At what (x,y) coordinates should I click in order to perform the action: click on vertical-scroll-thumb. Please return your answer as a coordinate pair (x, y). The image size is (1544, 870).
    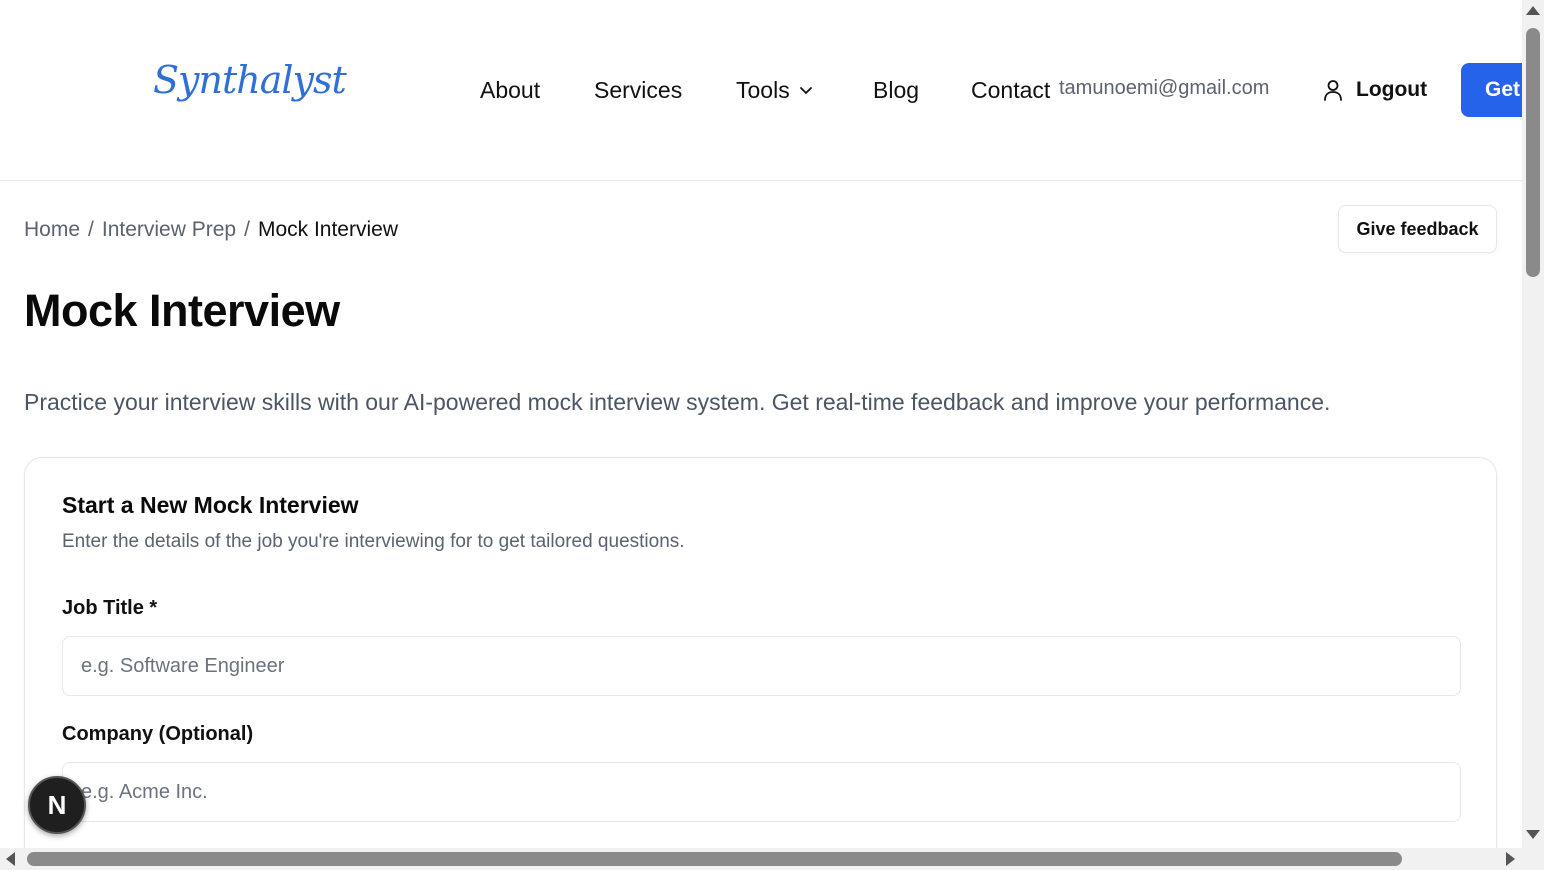
    Looking at the image, I should click on (1533, 152).